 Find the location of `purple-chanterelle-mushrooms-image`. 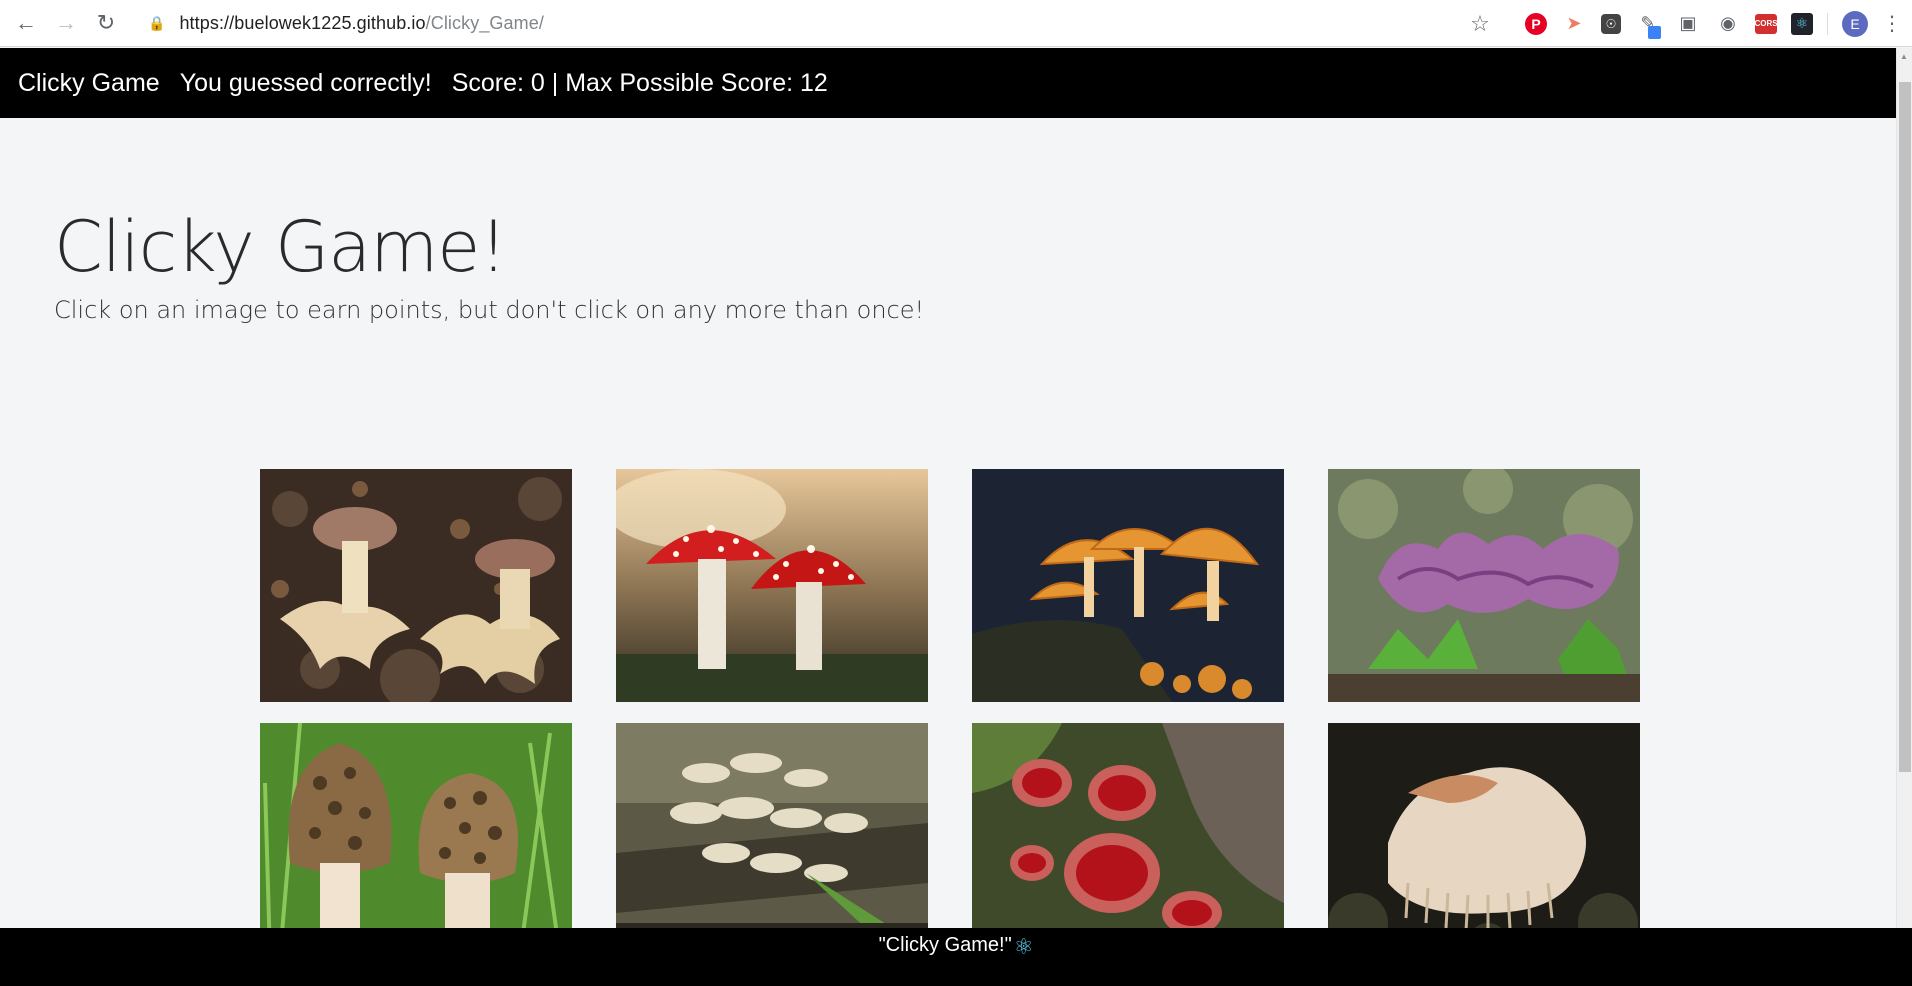

purple-chanterelle-mushrooms-image is located at coordinates (1484, 585).